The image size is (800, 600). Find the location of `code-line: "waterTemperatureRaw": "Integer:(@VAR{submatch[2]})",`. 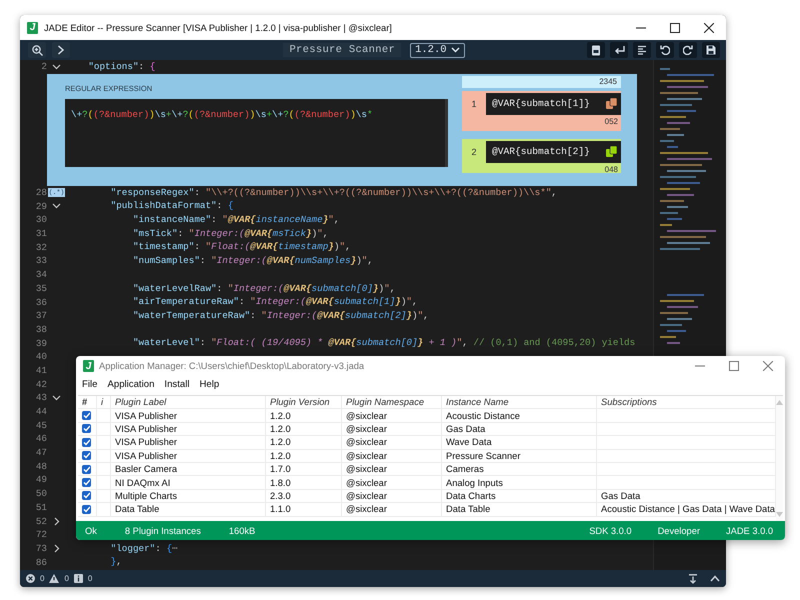

code-line: "waterTemperatureRaw": "Integer:(@VAR{submatch[2]})", is located at coordinates (280, 315).